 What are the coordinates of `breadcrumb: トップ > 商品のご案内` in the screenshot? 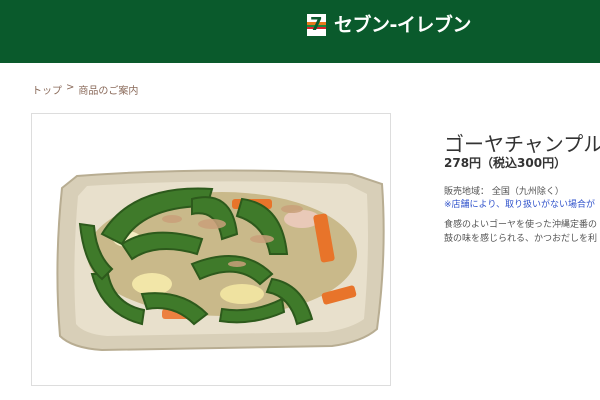 It's located at (85, 89).